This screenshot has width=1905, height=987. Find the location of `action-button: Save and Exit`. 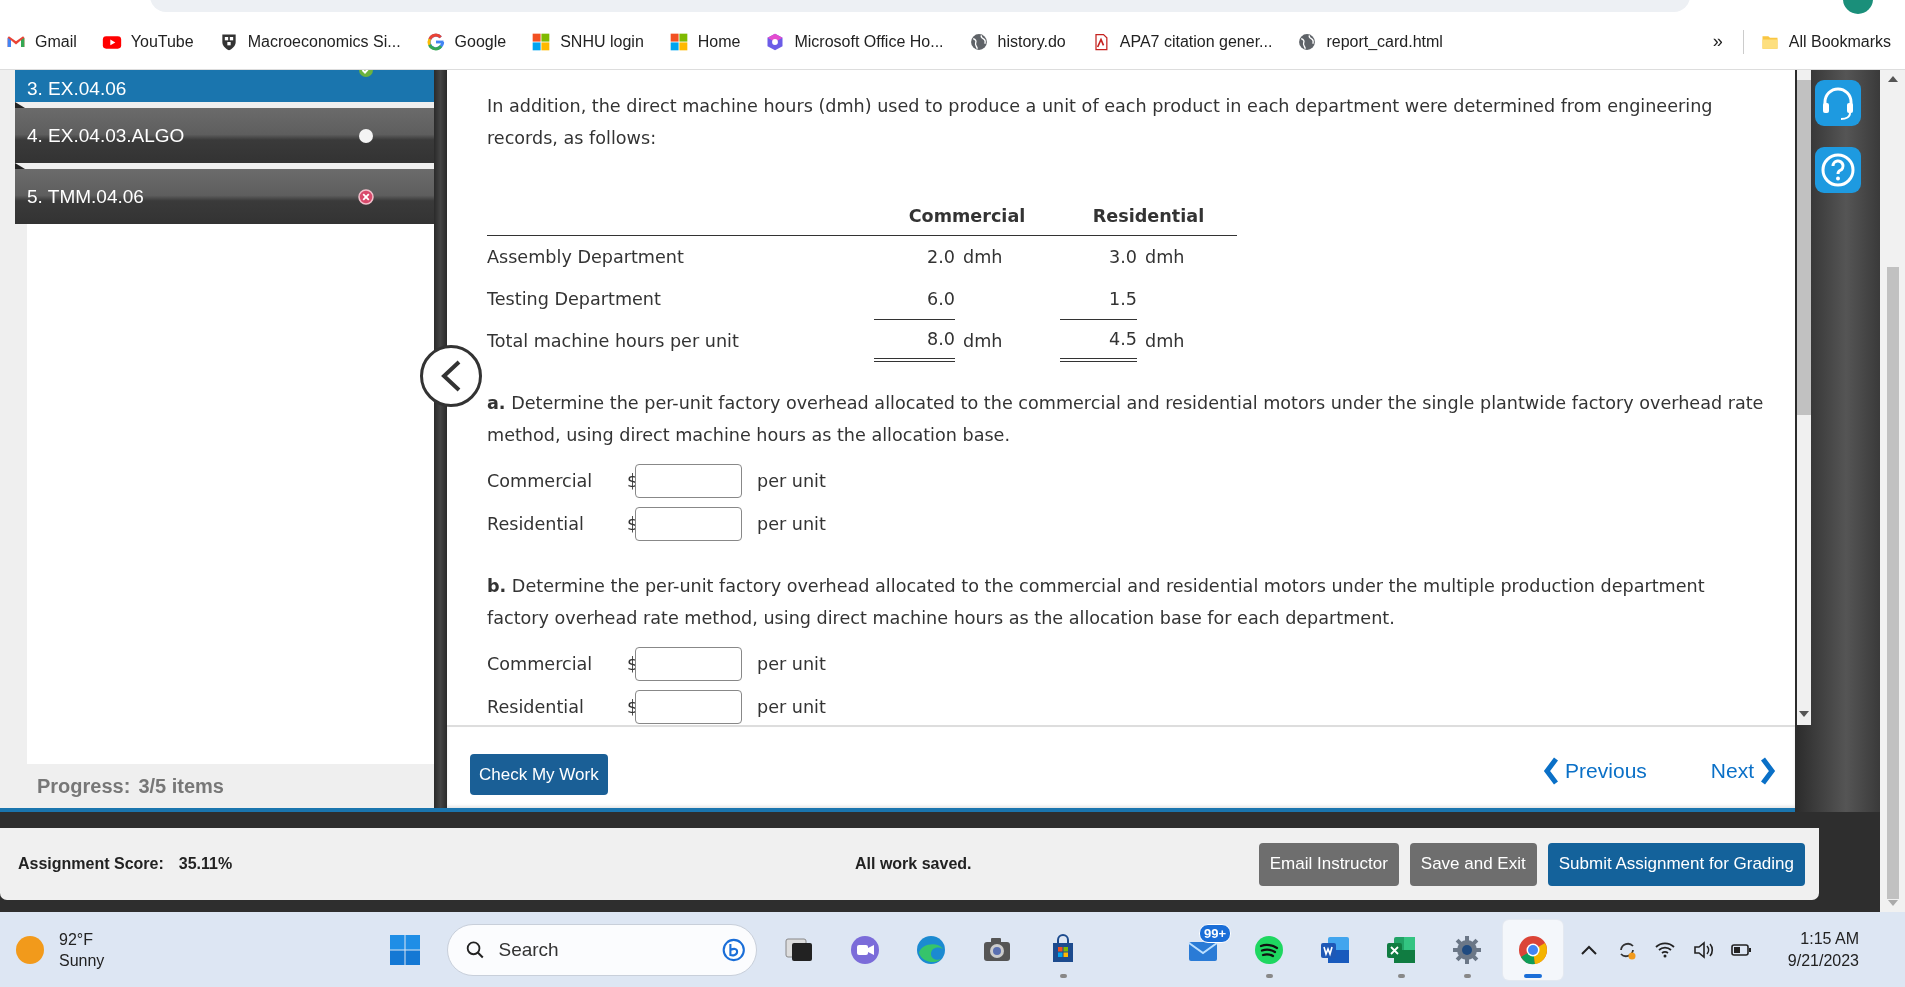

action-button: Save and Exit is located at coordinates (1473, 864).